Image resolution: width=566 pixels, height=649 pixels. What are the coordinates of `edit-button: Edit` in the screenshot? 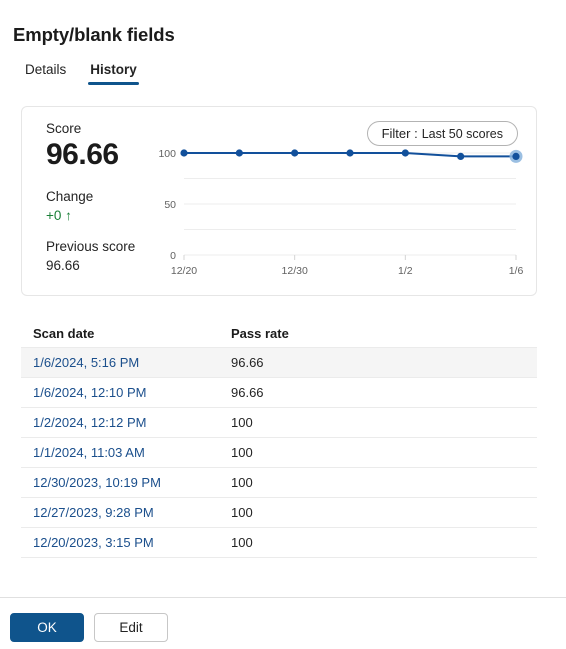 It's located at (131, 627).